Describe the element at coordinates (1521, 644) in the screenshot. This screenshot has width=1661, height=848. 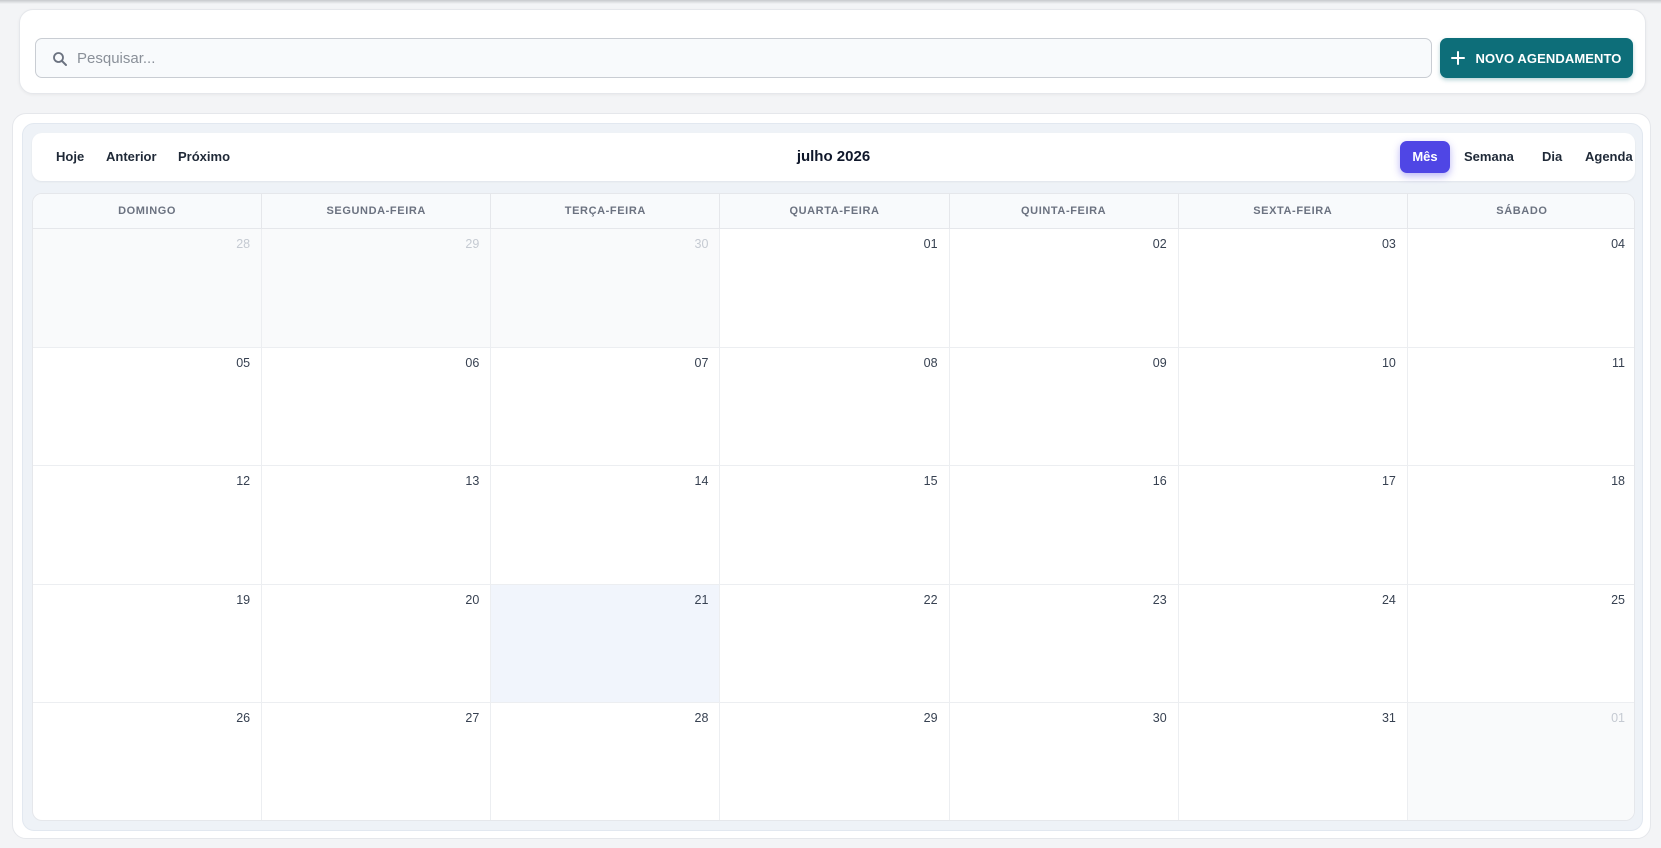
I see `day-cell: 25` at that location.